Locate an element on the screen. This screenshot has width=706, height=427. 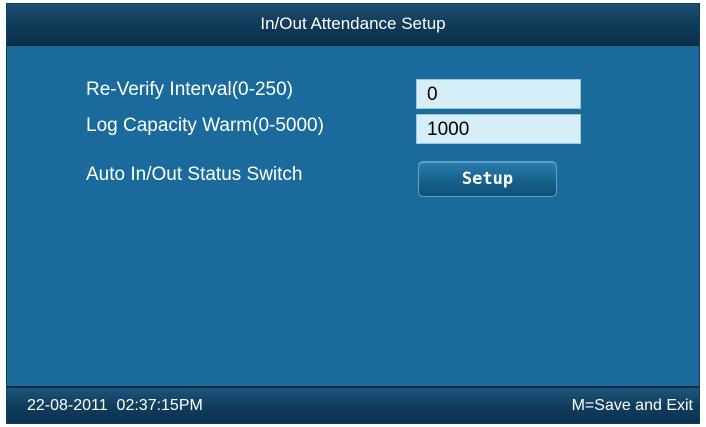
reverify-interval-field: 0 is located at coordinates (498, 94).